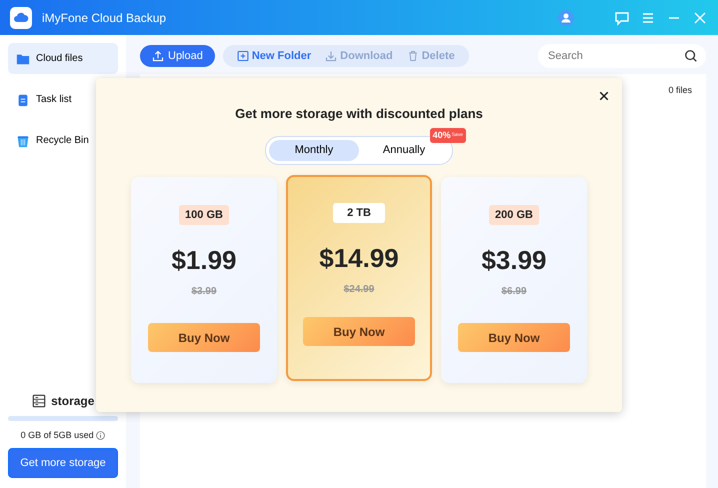 This screenshot has height=488, width=718. Describe the element at coordinates (57, 435) in the screenshot. I see `storage-usage: 0 GB of 5GB used` at that location.